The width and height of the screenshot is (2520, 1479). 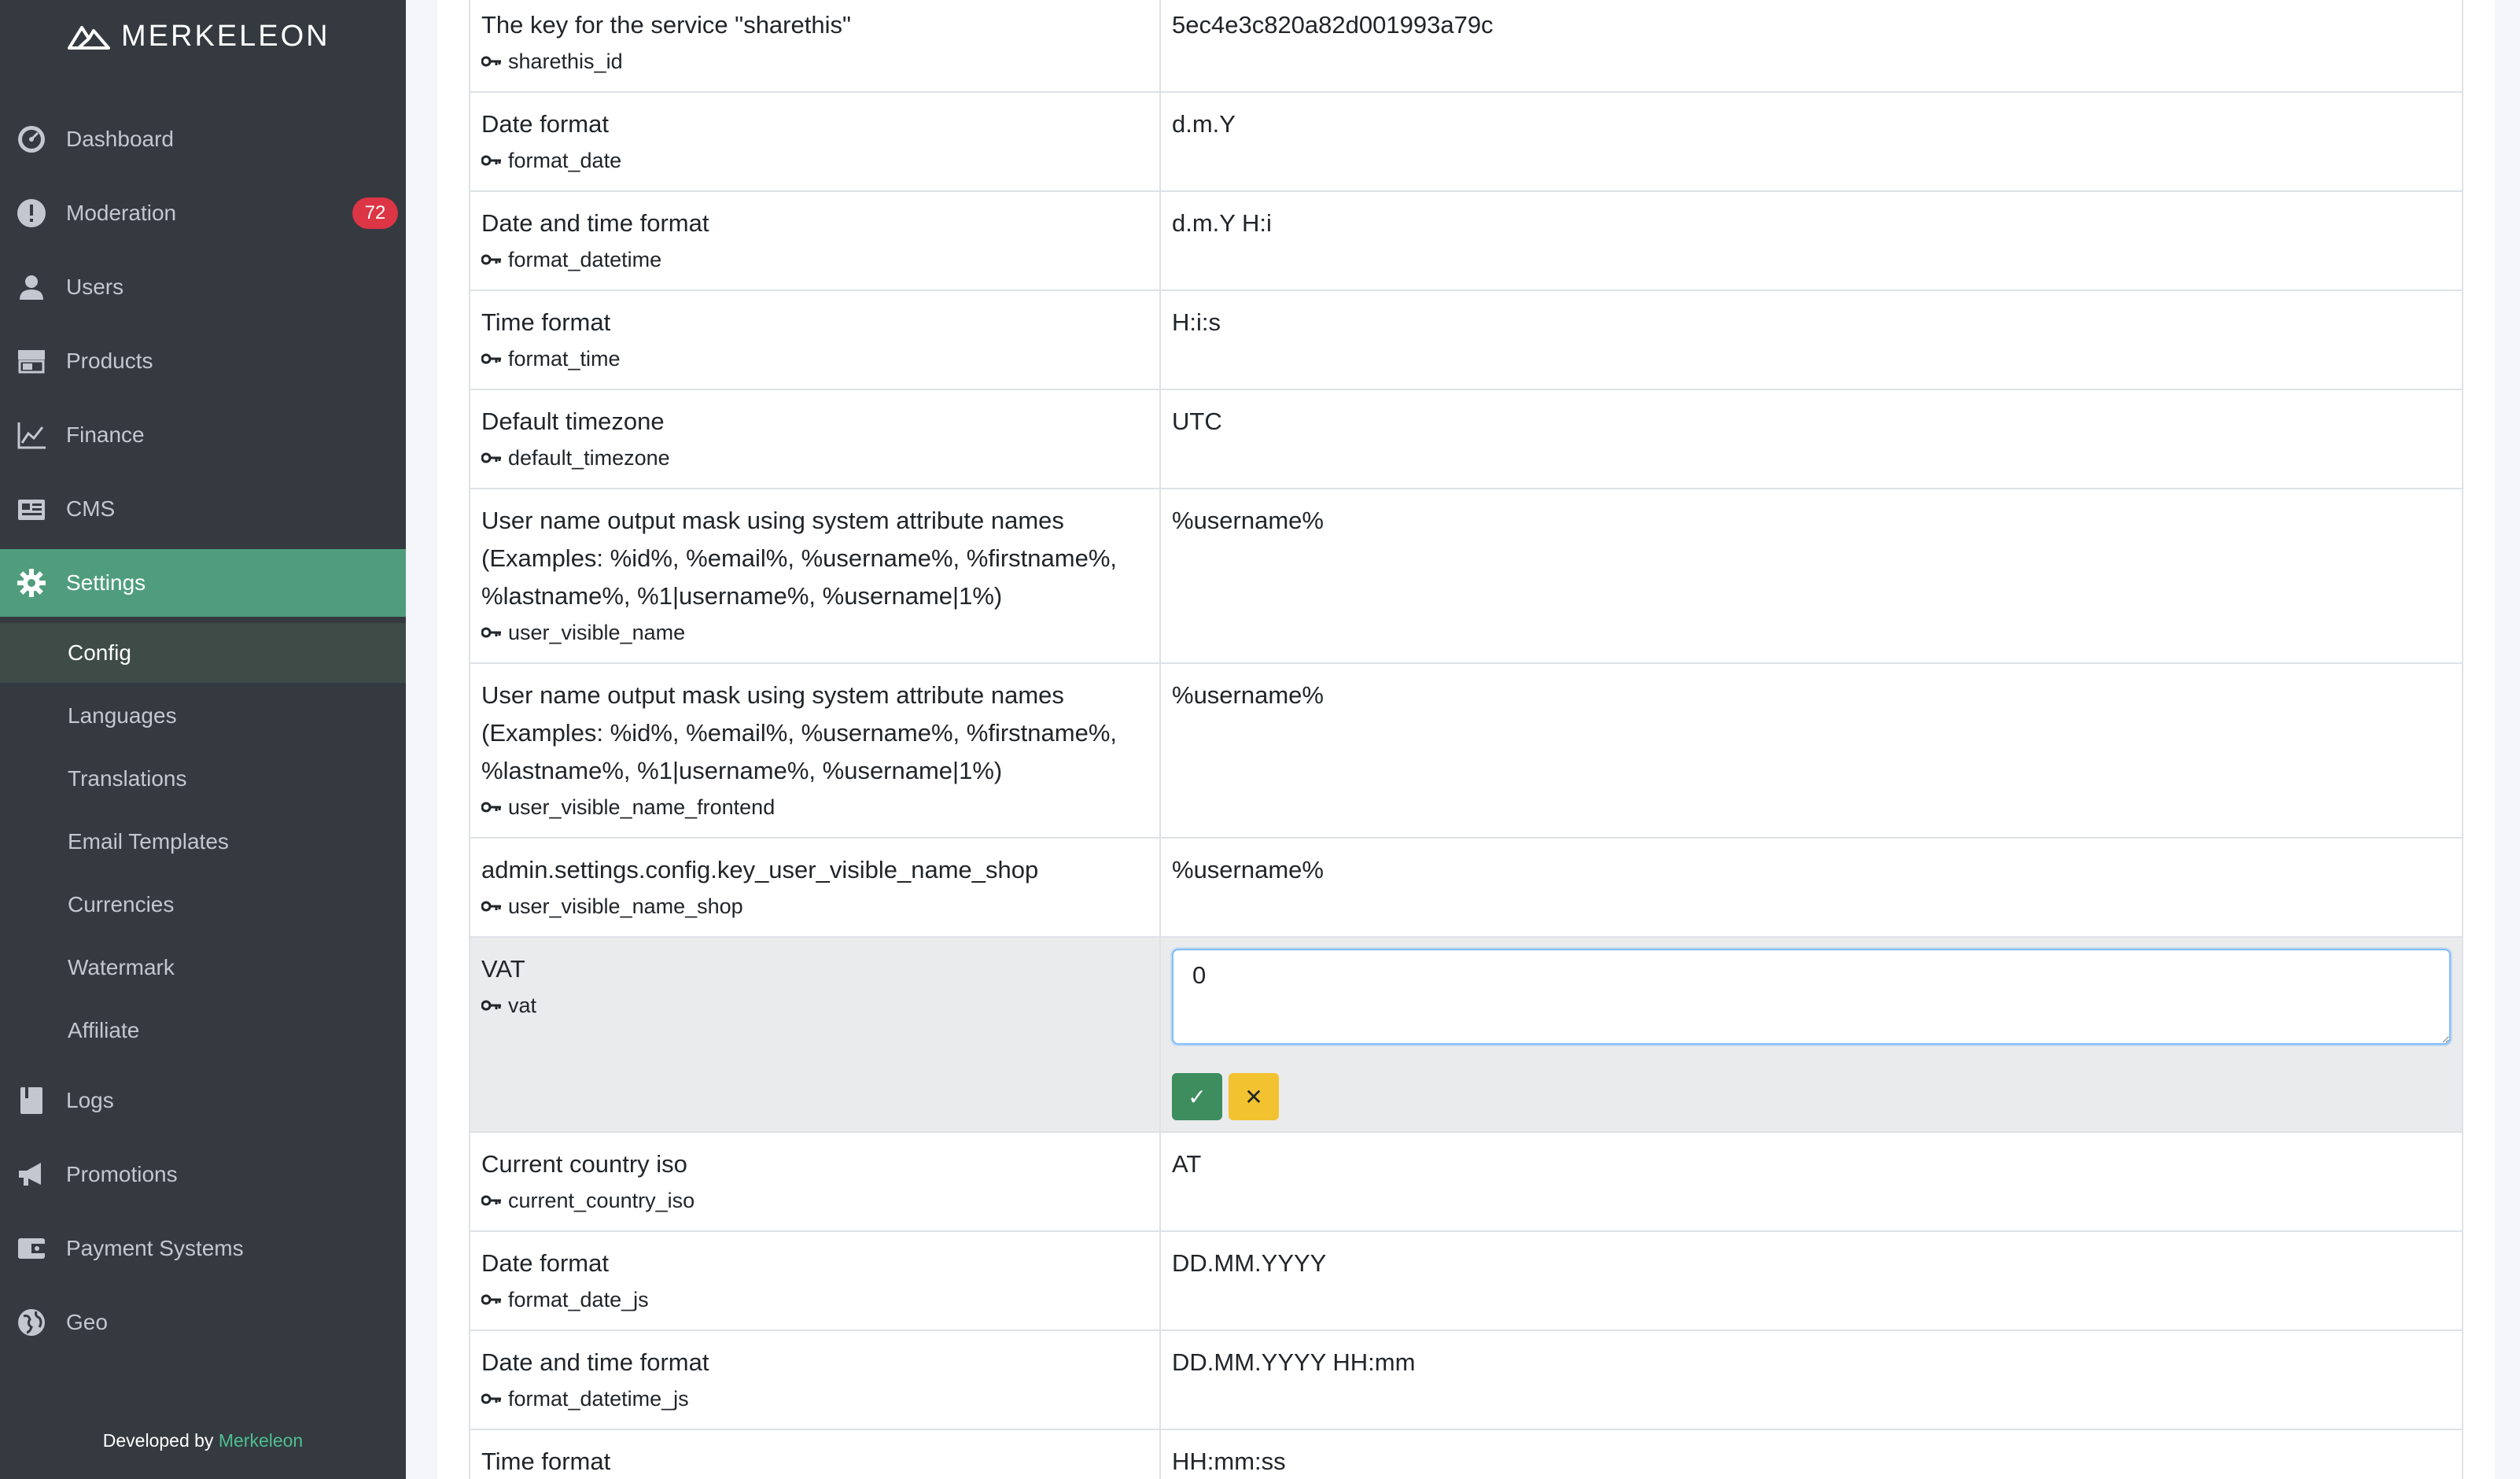 What do you see at coordinates (31, 1322) in the screenshot?
I see `globe-icon` at bounding box center [31, 1322].